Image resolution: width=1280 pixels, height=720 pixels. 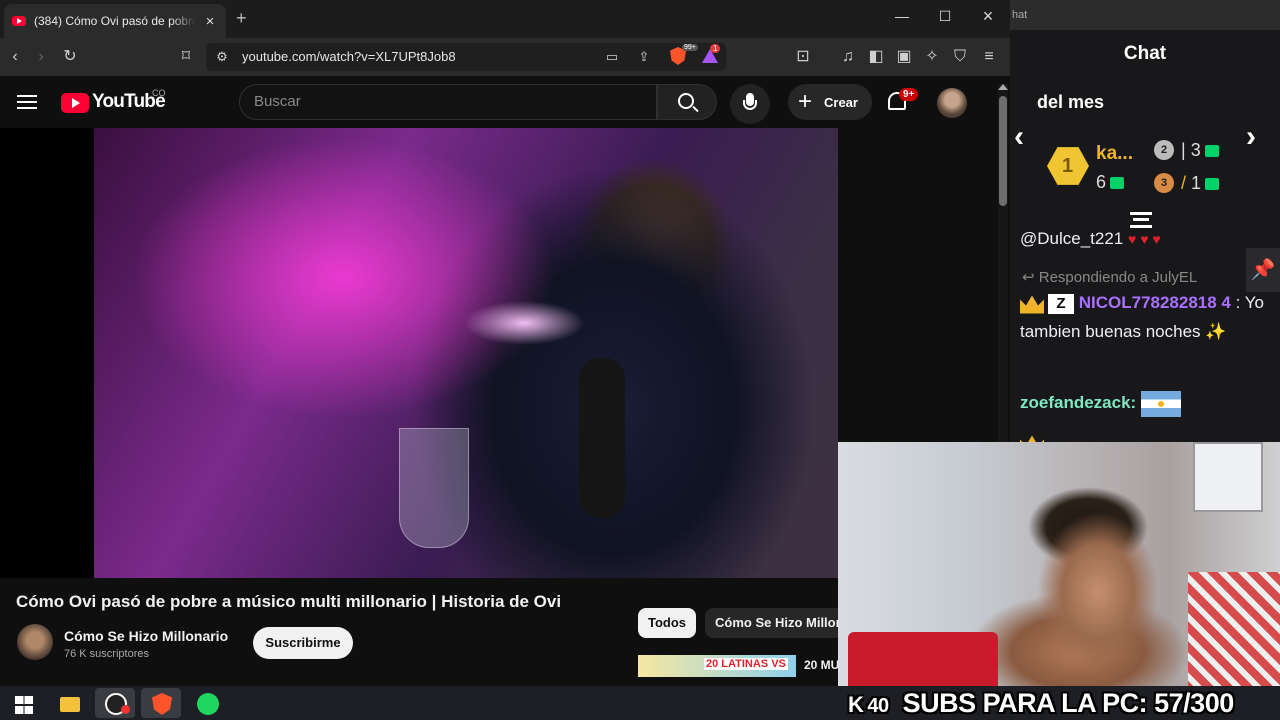 I want to click on z-badge-icon: Z, so click(x=1061, y=303).